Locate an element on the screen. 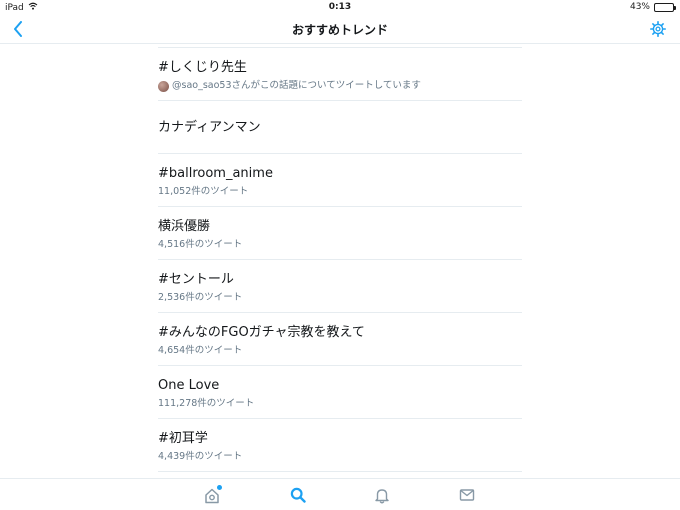 The height and width of the screenshot is (510, 680). trend-row: カナディアンマン is located at coordinates (340, 127).